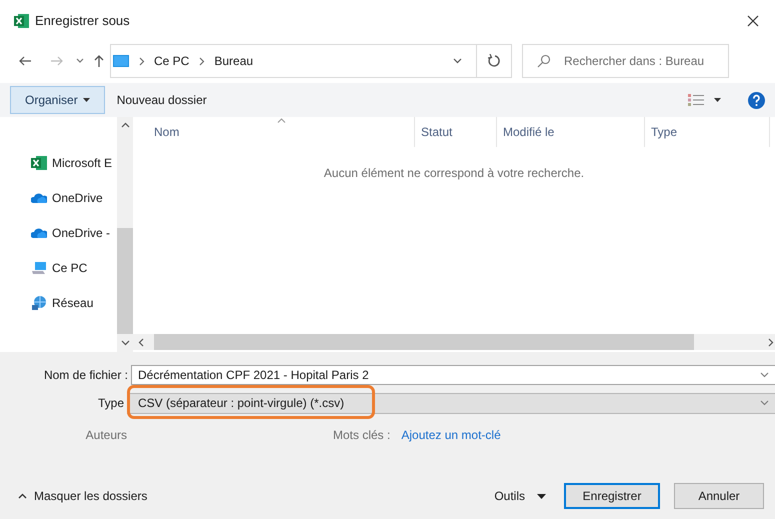 Image resolution: width=775 pixels, height=519 pixels. What do you see at coordinates (161, 100) in the screenshot?
I see `new-folder-button: Nouveau dossier` at bounding box center [161, 100].